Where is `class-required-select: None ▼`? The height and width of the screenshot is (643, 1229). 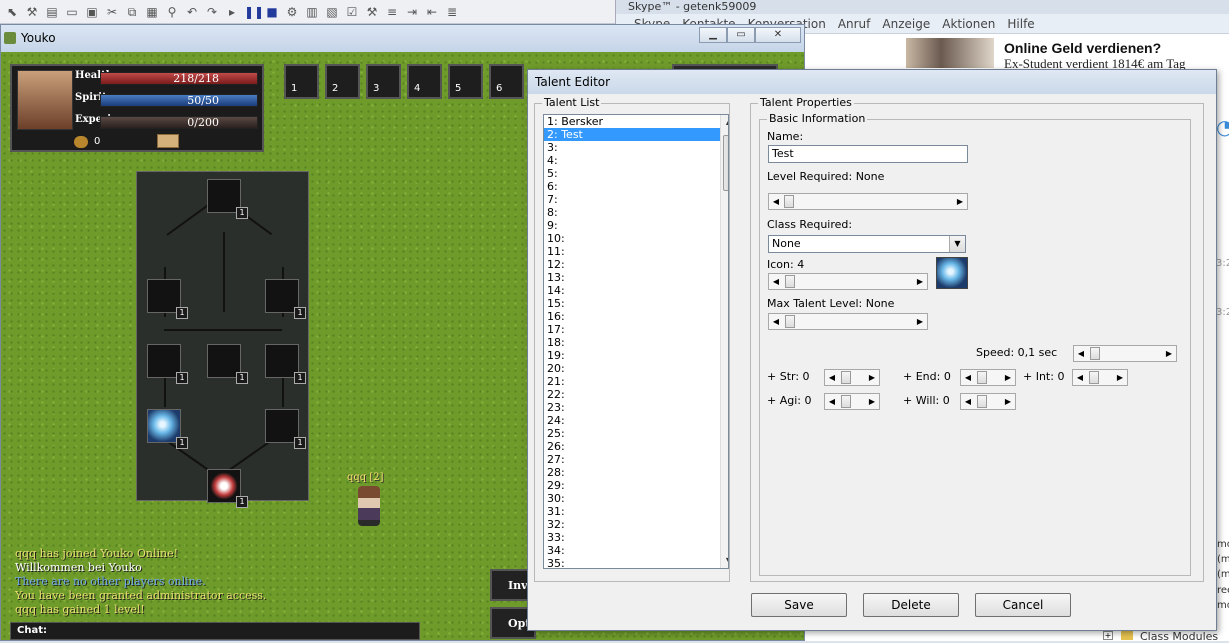 class-required-select: None ▼ is located at coordinates (867, 244).